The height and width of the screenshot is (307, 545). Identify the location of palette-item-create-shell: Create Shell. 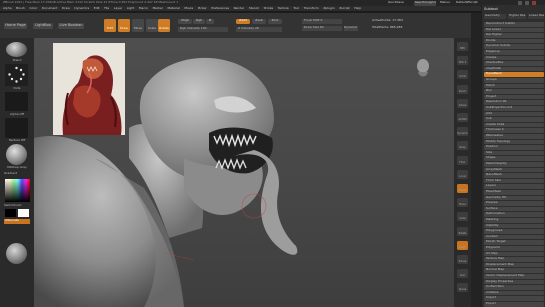
(514, 125).